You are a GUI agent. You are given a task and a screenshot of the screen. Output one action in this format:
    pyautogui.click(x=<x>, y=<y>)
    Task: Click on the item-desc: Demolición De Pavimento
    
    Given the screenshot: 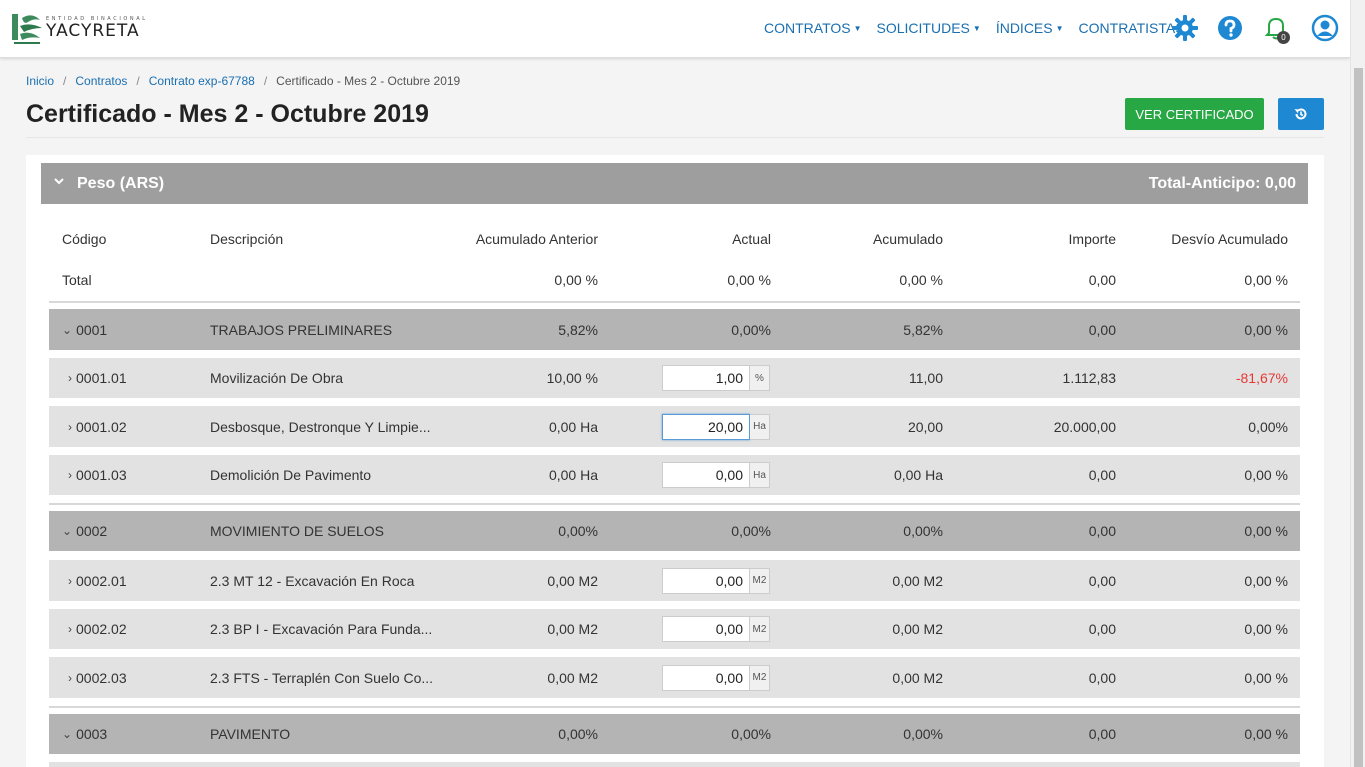 What is the action you would take?
    pyautogui.click(x=291, y=475)
    